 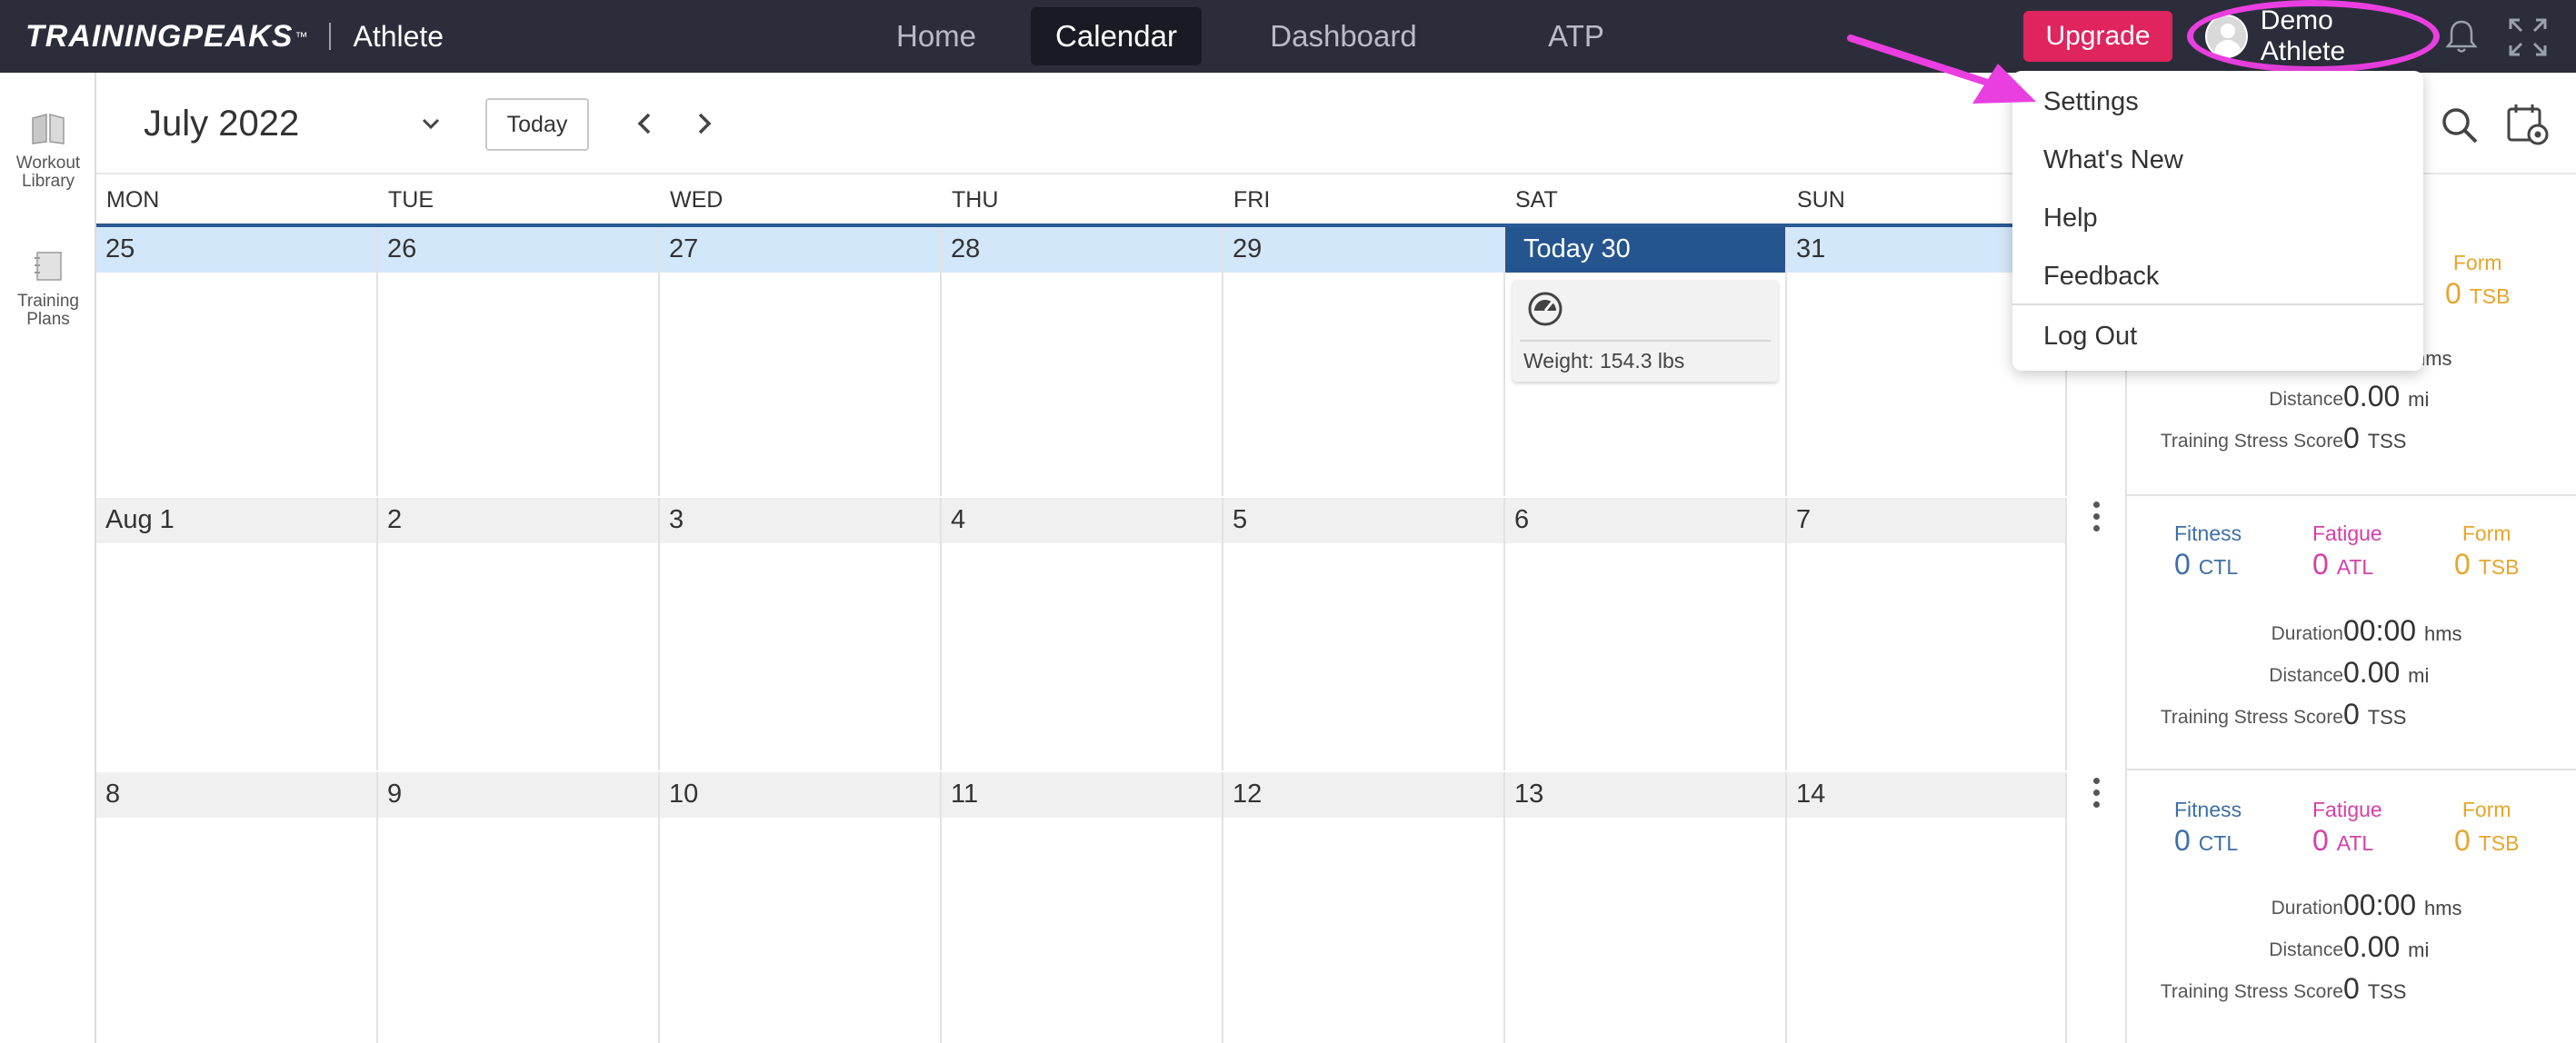 I want to click on day-cell: 26, so click(x=519, y=361).